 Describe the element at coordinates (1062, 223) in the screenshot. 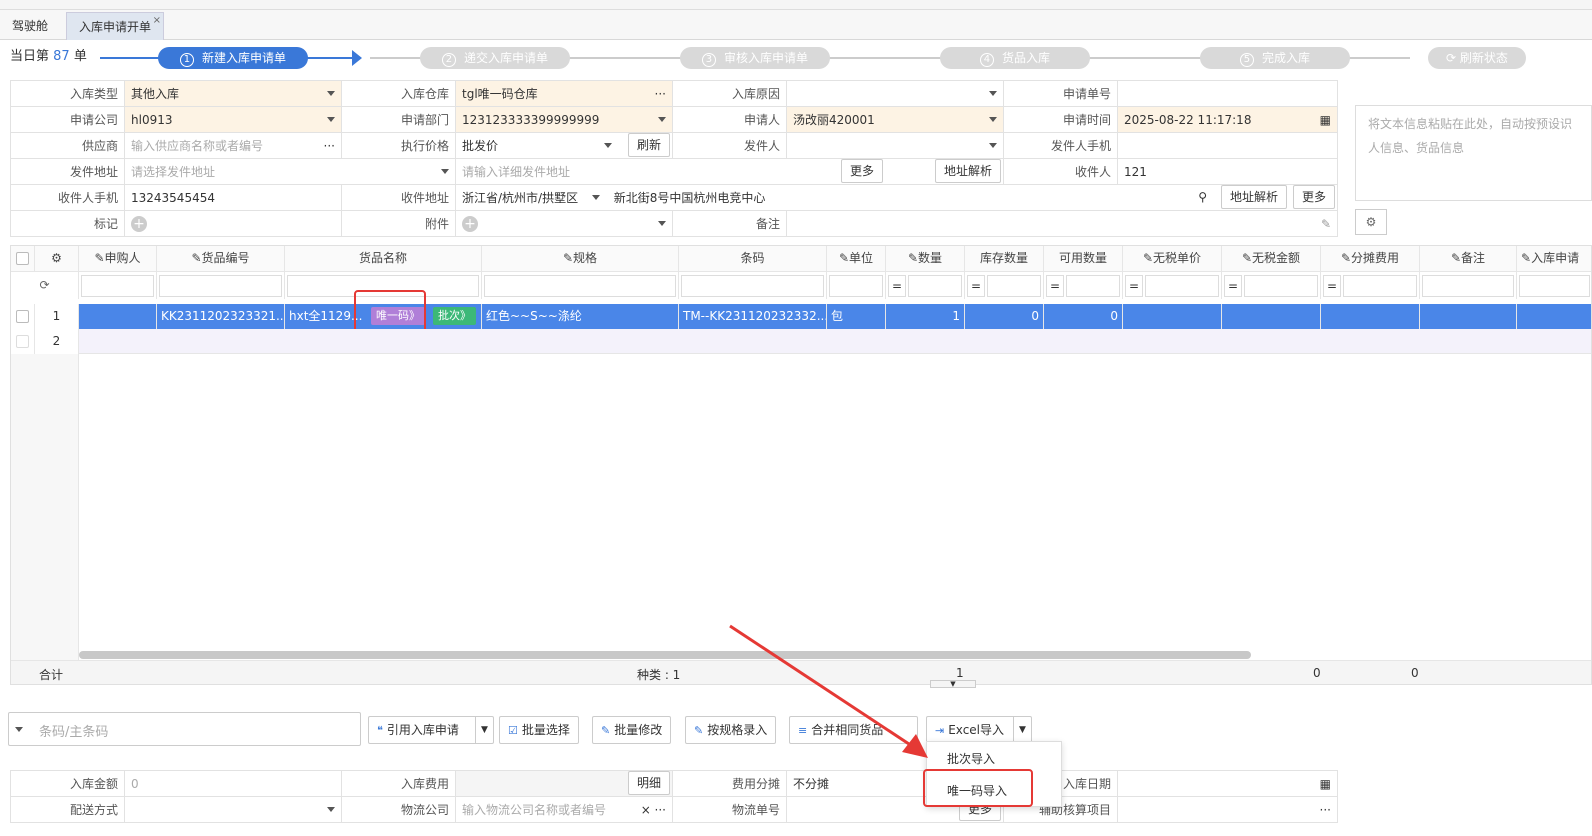

I see `remark-field: ✎` at that location.